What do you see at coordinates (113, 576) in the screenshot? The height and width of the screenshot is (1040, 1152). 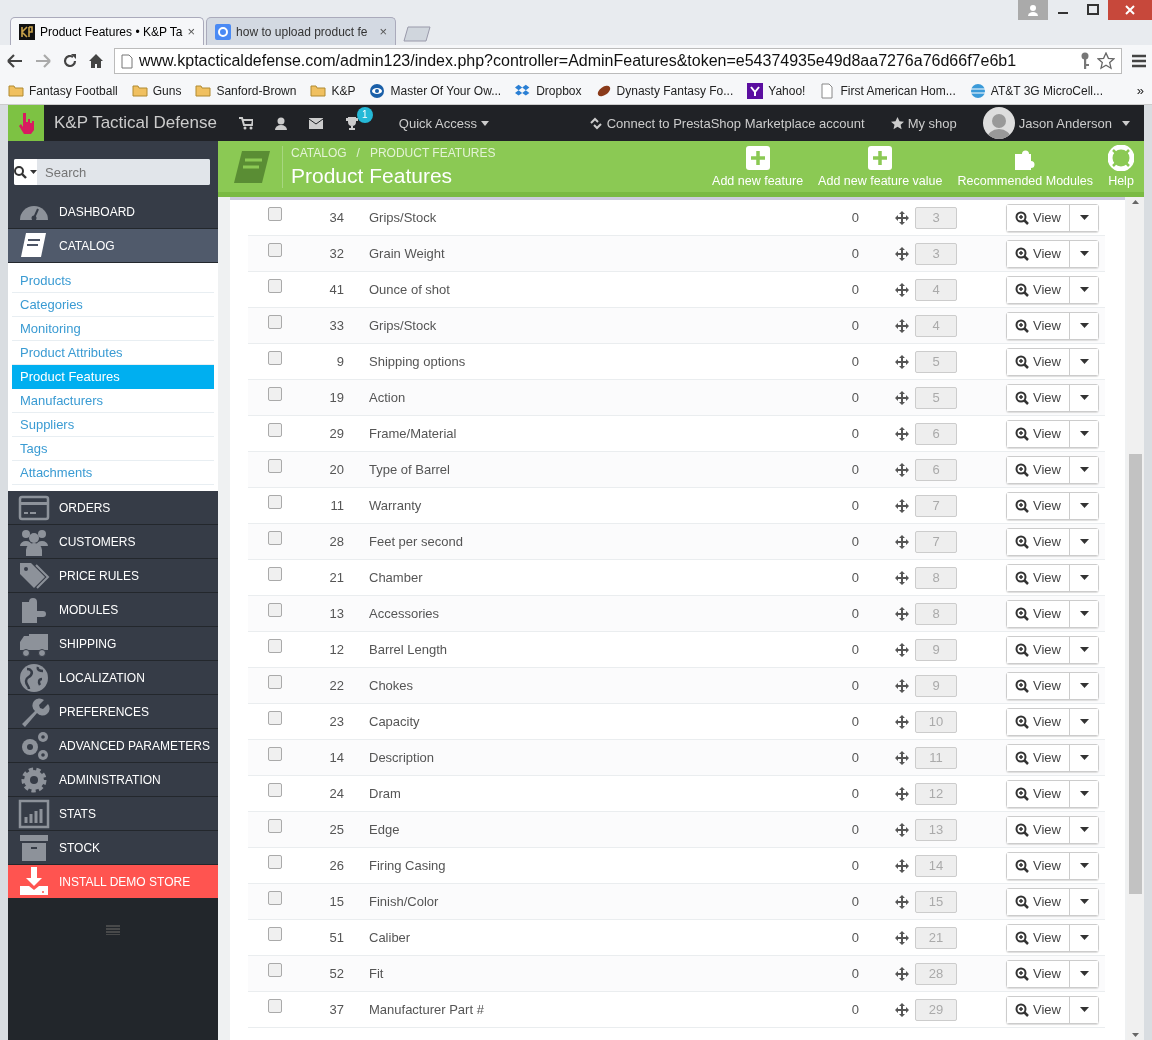 I see `nav-item: PRICE RULES` at bounding box center [113, 576].